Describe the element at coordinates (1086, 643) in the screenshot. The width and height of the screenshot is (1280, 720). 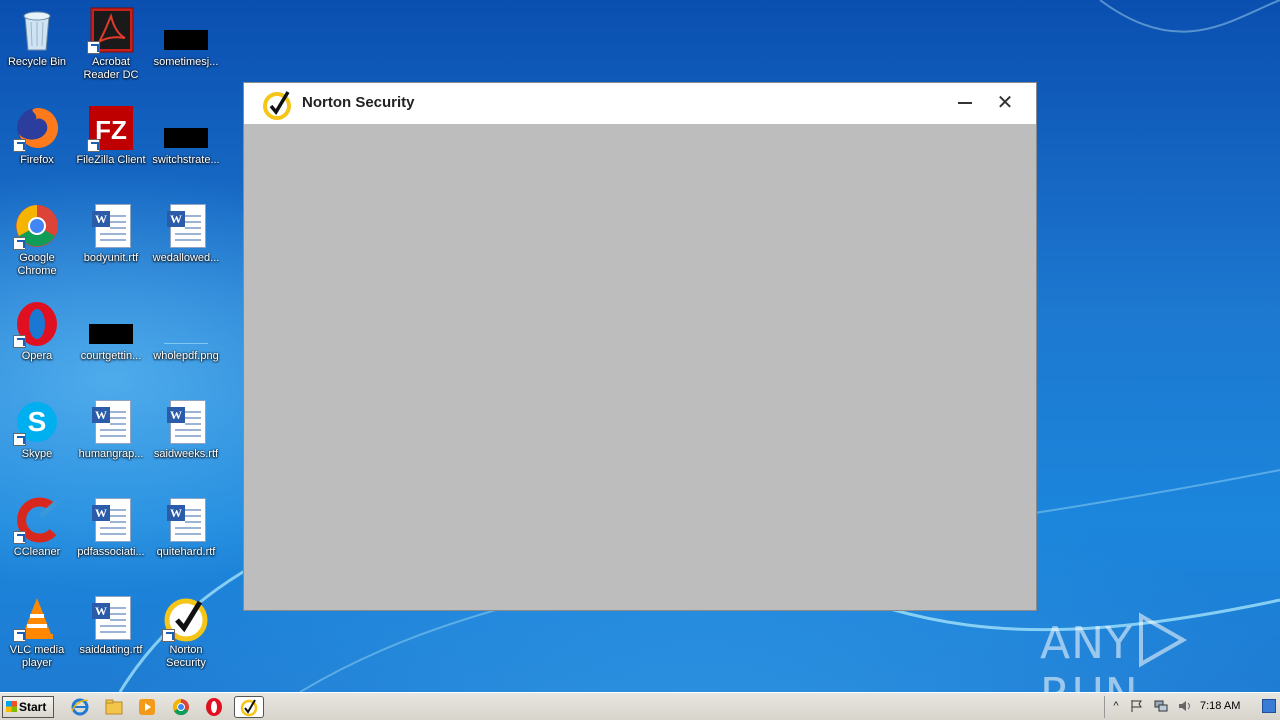
I see `watermark-text-left: ANY` at that location.